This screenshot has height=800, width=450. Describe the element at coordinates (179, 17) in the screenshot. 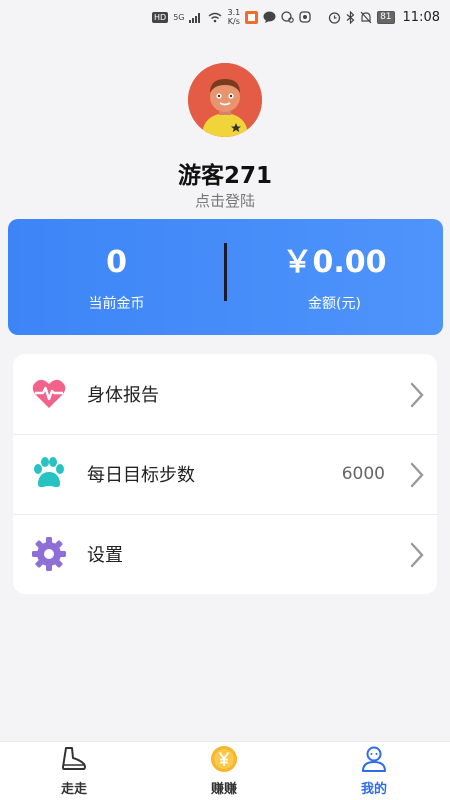

I see `network-type: 5G` at that location.